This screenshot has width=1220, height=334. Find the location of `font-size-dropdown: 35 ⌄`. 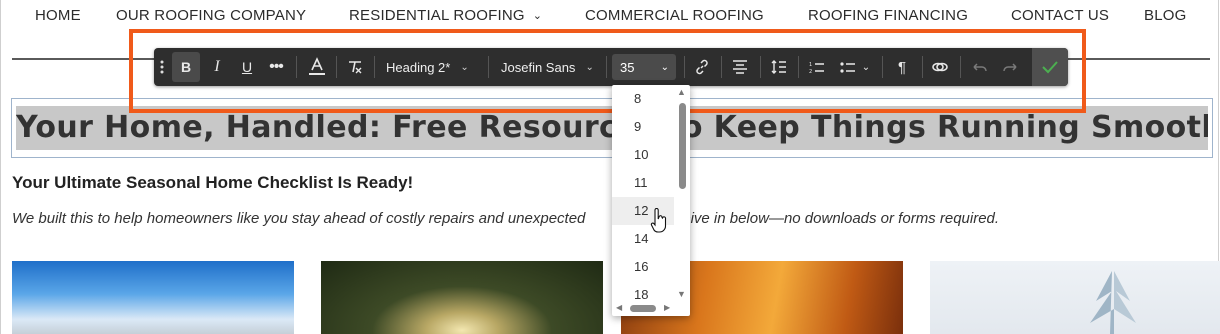

font-size-dropdown: 35 ⌄ is located at coordinates (644, 67).